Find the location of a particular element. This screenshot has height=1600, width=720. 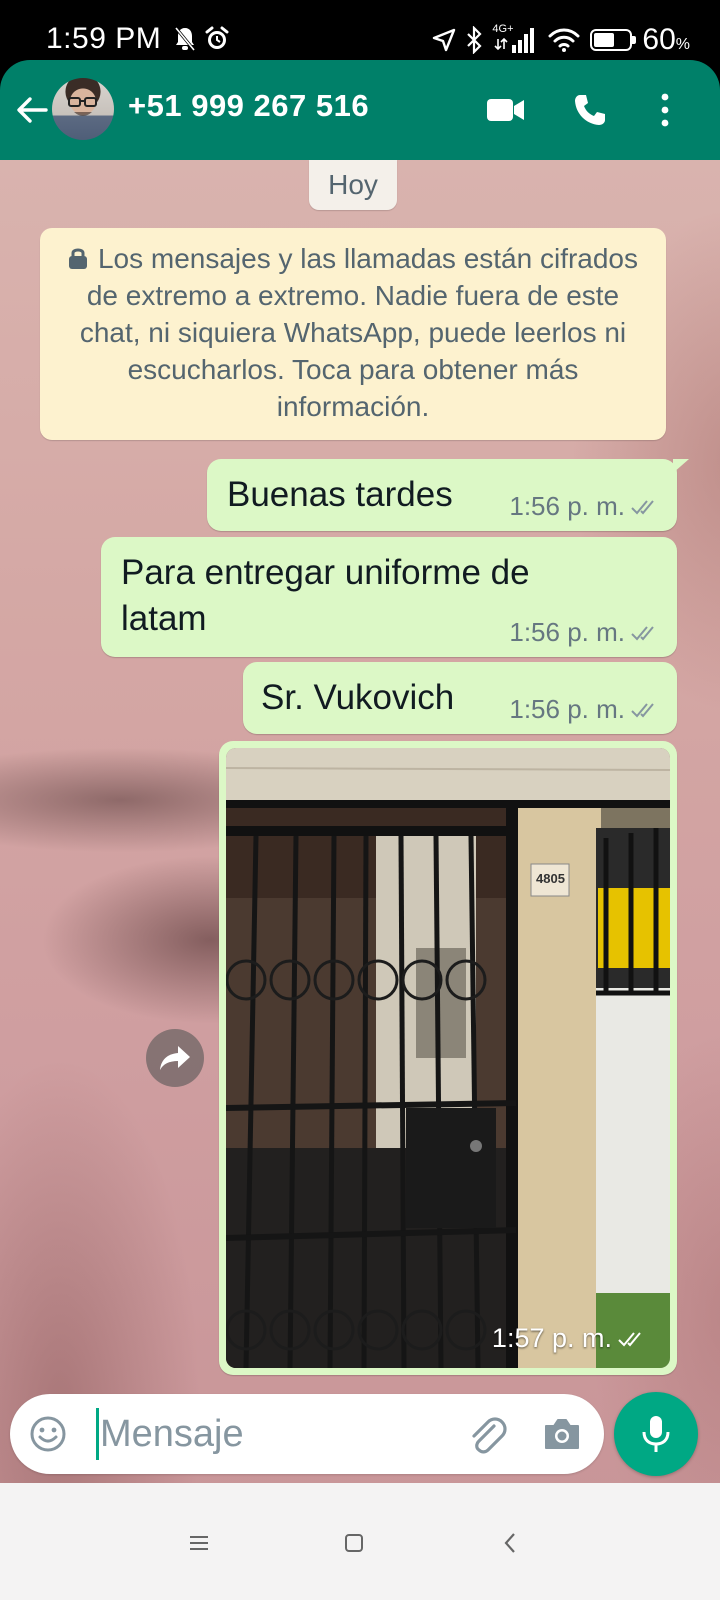

chat-header: +51 999 267 516 is located at coordinates (360, 110).